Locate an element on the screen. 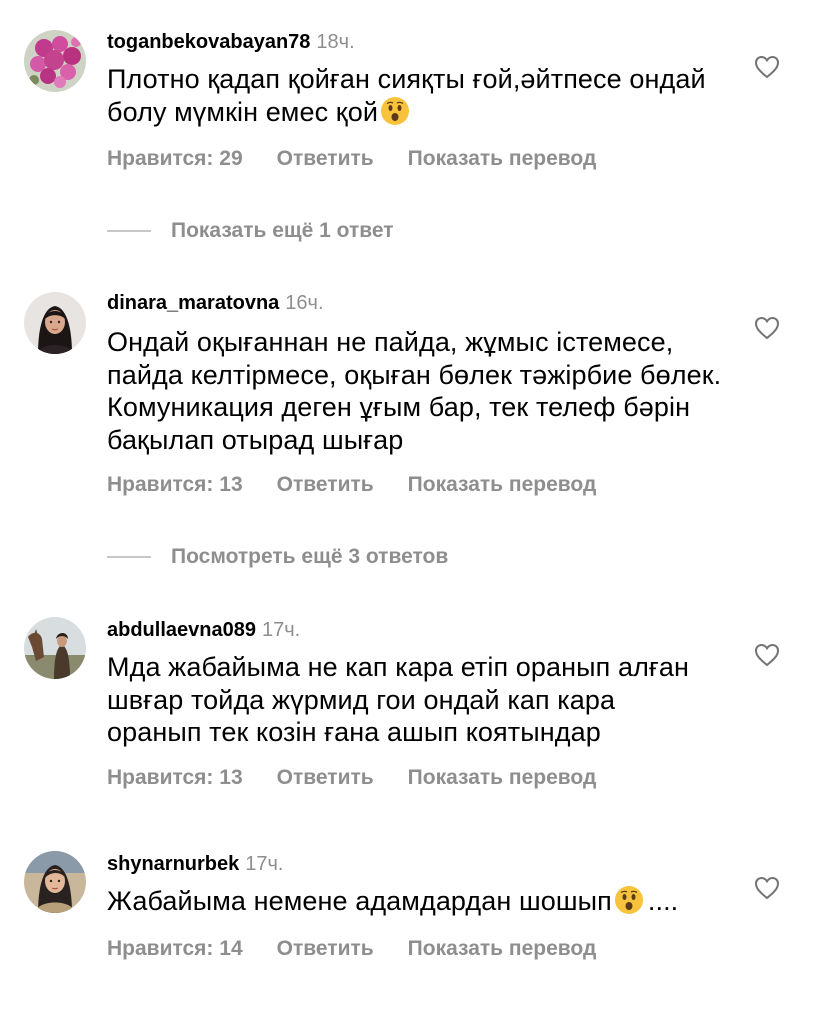 The height and width of the screenshot is (1010, 828). view-more-replies-button: Посмотреть ещё 3 ответов is located at coordinates (277, 557).